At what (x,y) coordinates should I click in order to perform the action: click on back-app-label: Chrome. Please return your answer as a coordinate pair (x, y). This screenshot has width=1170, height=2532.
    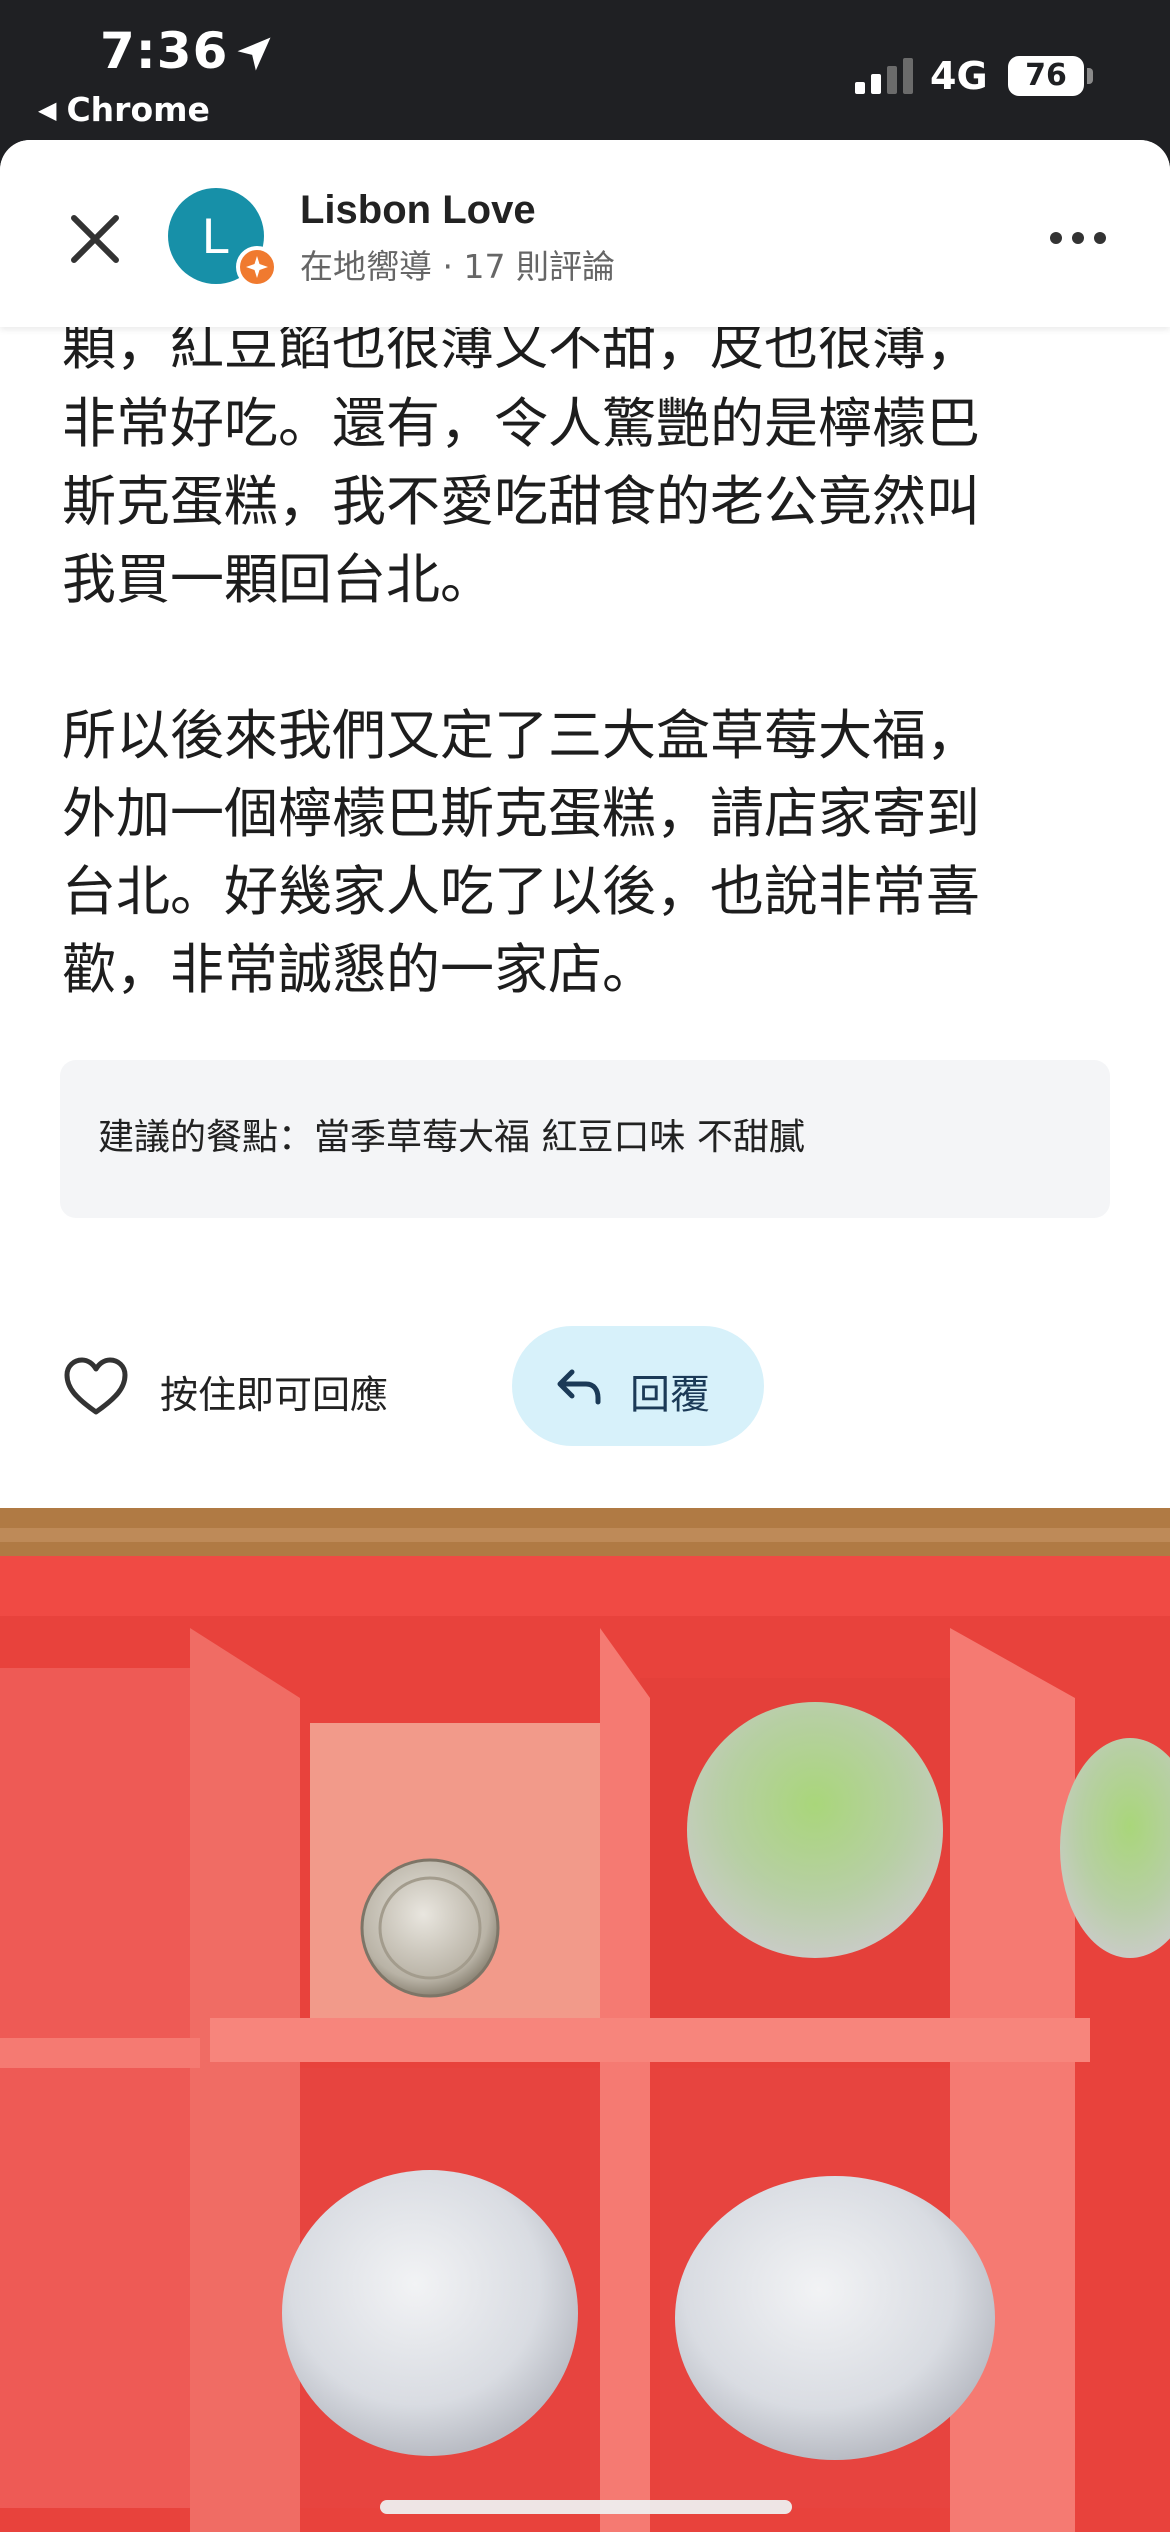
    Looking at the image, I should click on (138, 109).